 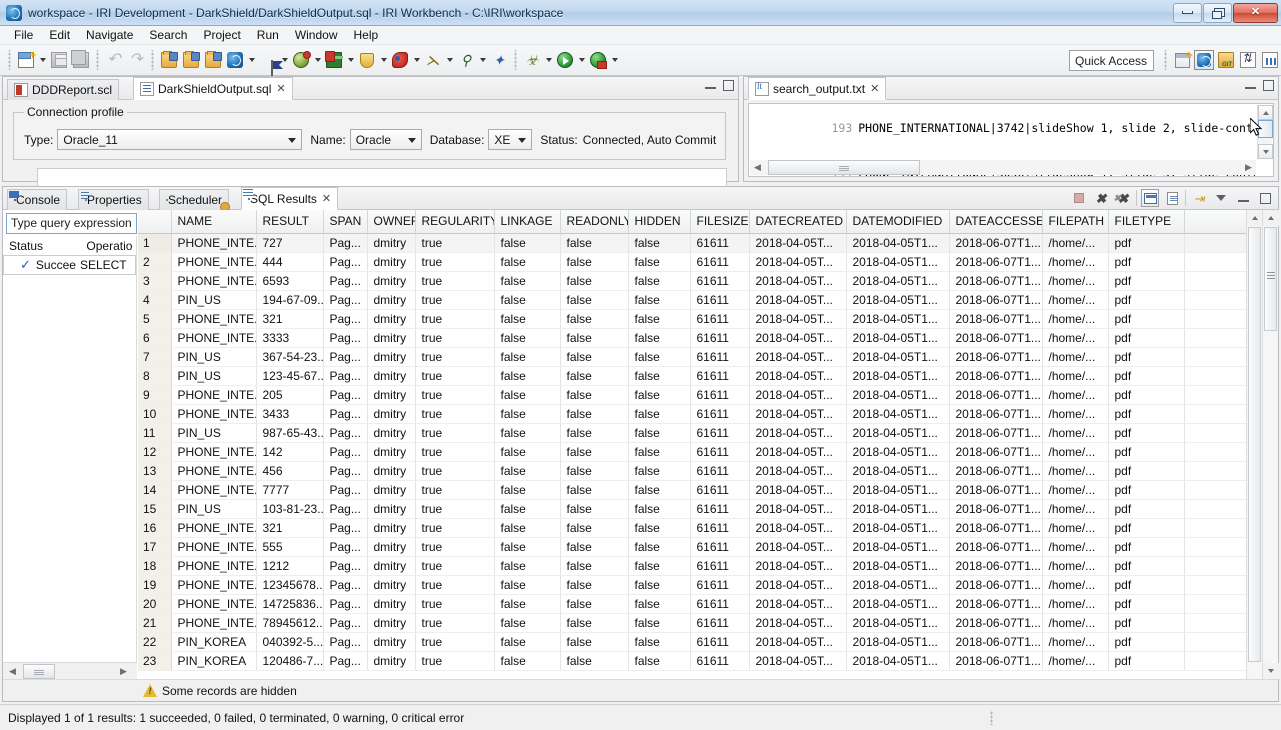 I want to click on menu-search: Search, so click(x=168, y=35).